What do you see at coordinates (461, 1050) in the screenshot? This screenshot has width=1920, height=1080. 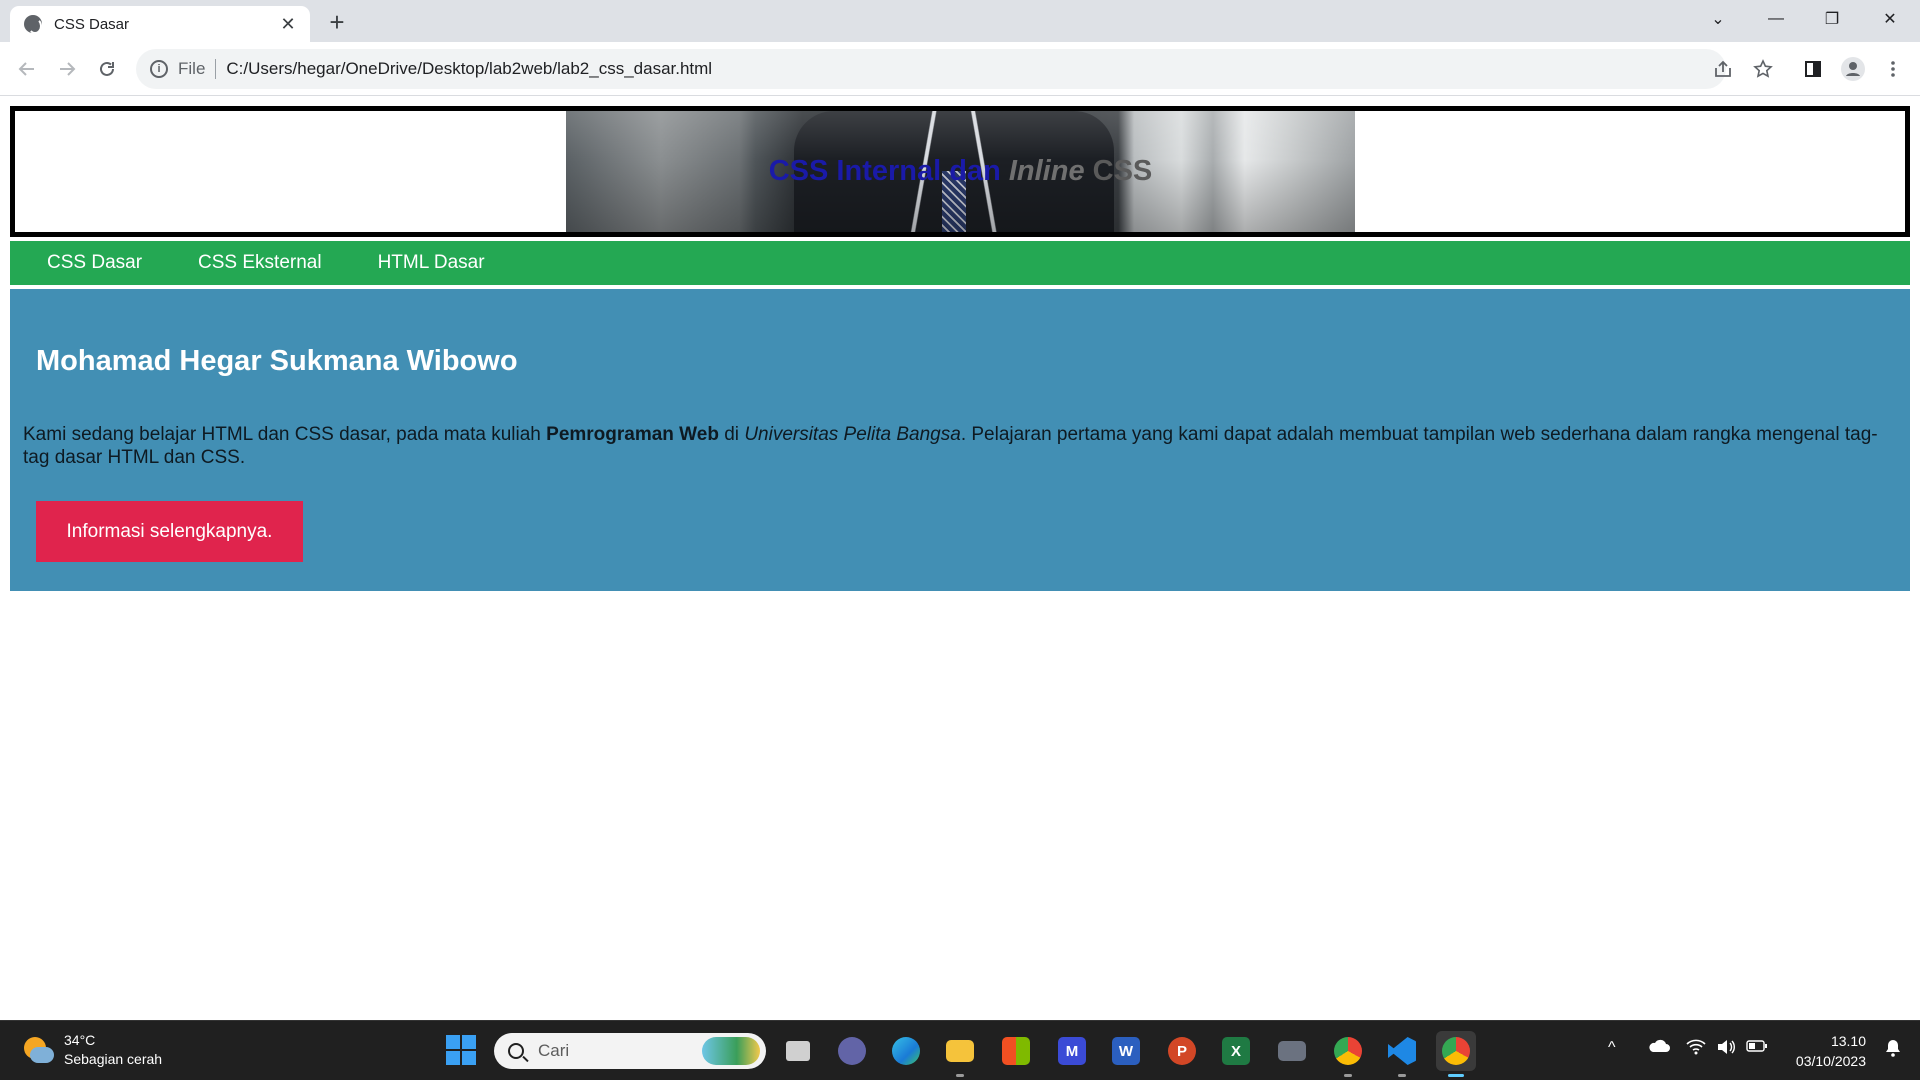 I see `windows-start-icon` at bounding box center [461, 1050].